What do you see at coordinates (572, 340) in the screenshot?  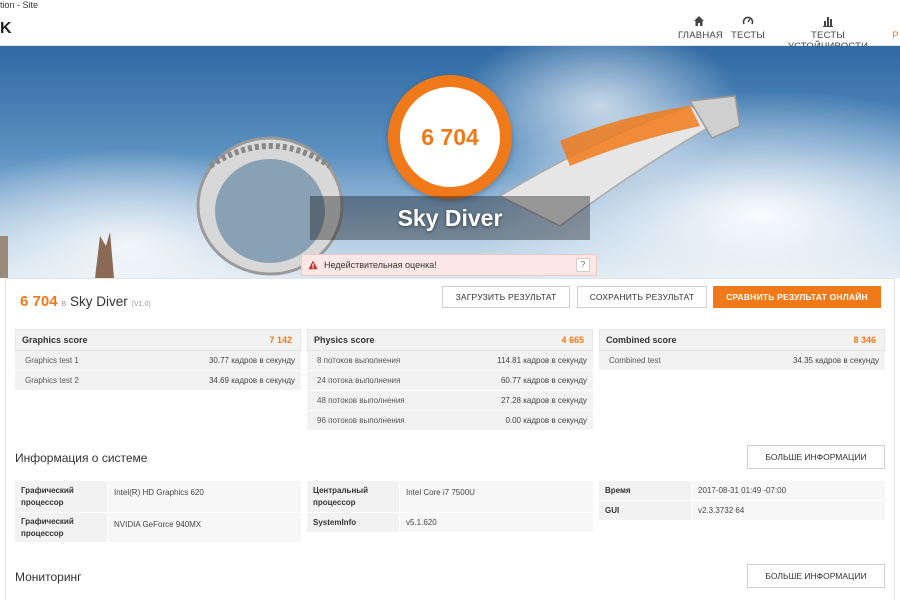 I see `score-value: 4 665` at bounding box center [572, 340].